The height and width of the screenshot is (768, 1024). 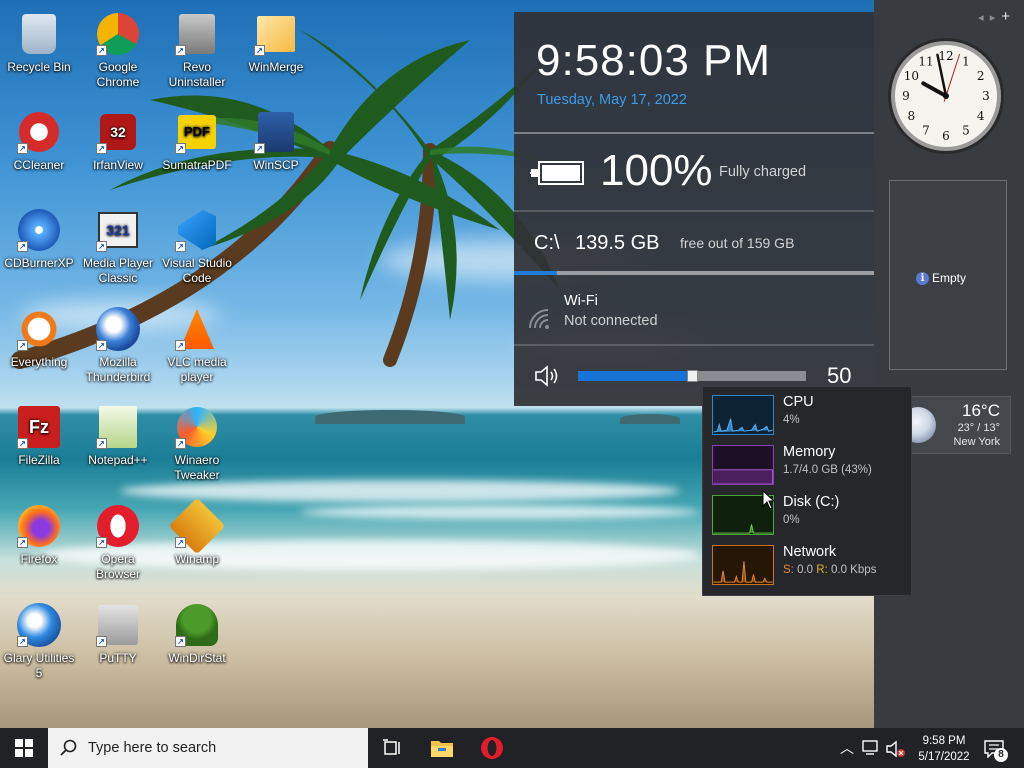 I want to click on disk-label: Disk (C:), so click(x=811, y=502).